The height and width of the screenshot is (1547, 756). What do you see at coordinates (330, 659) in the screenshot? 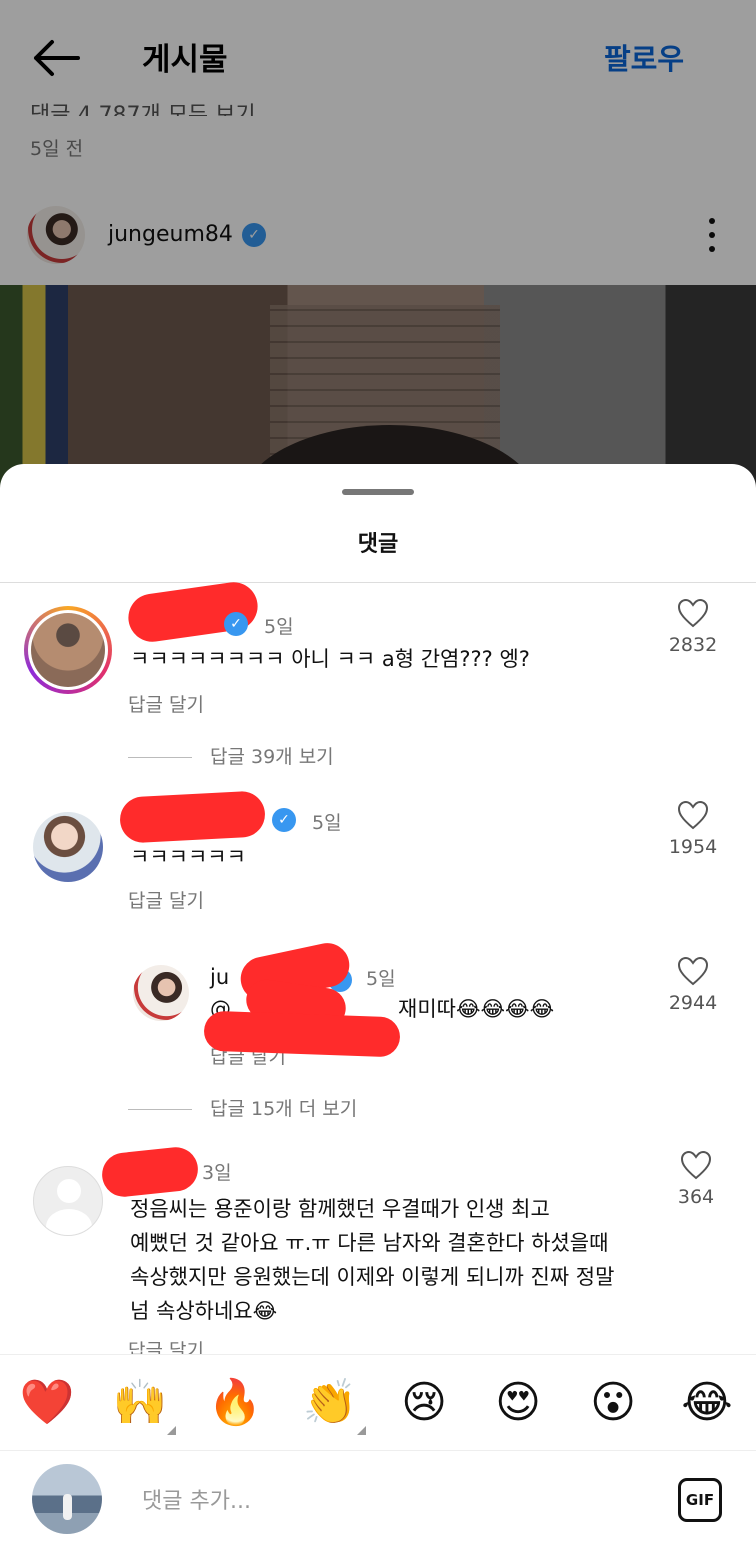
I see `comment-text: ㅋㅋㅋㅋㅋㅋㅋㅋ 아니 ㅋㅋ a형 간염??? 엥?` at bounding box center [330, 659].